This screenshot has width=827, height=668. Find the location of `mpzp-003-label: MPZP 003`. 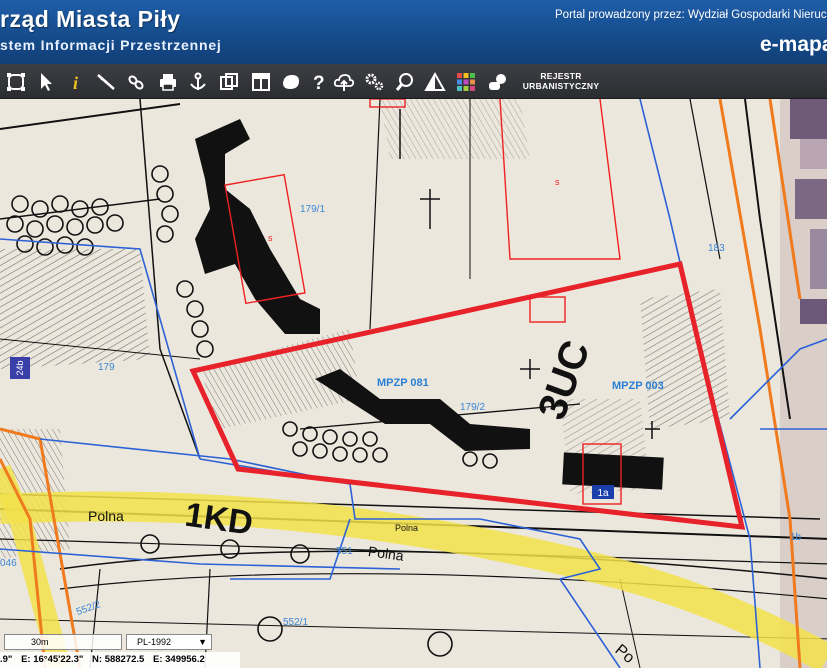

mpzp-003-label: MPZP 003 is located at coordinates (638, 386).